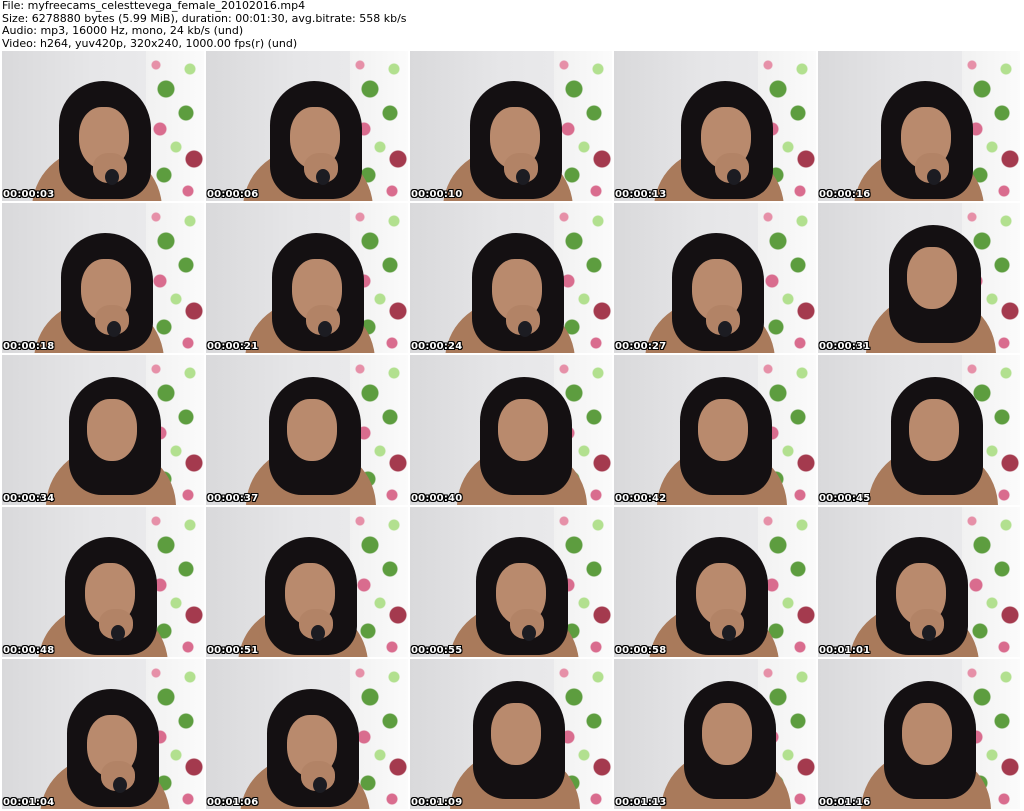  What do you see at coordinates (103, 126) in the screenshot?
I see `video-thumbnail: 00:00:03` at bounding box center [103, 126].